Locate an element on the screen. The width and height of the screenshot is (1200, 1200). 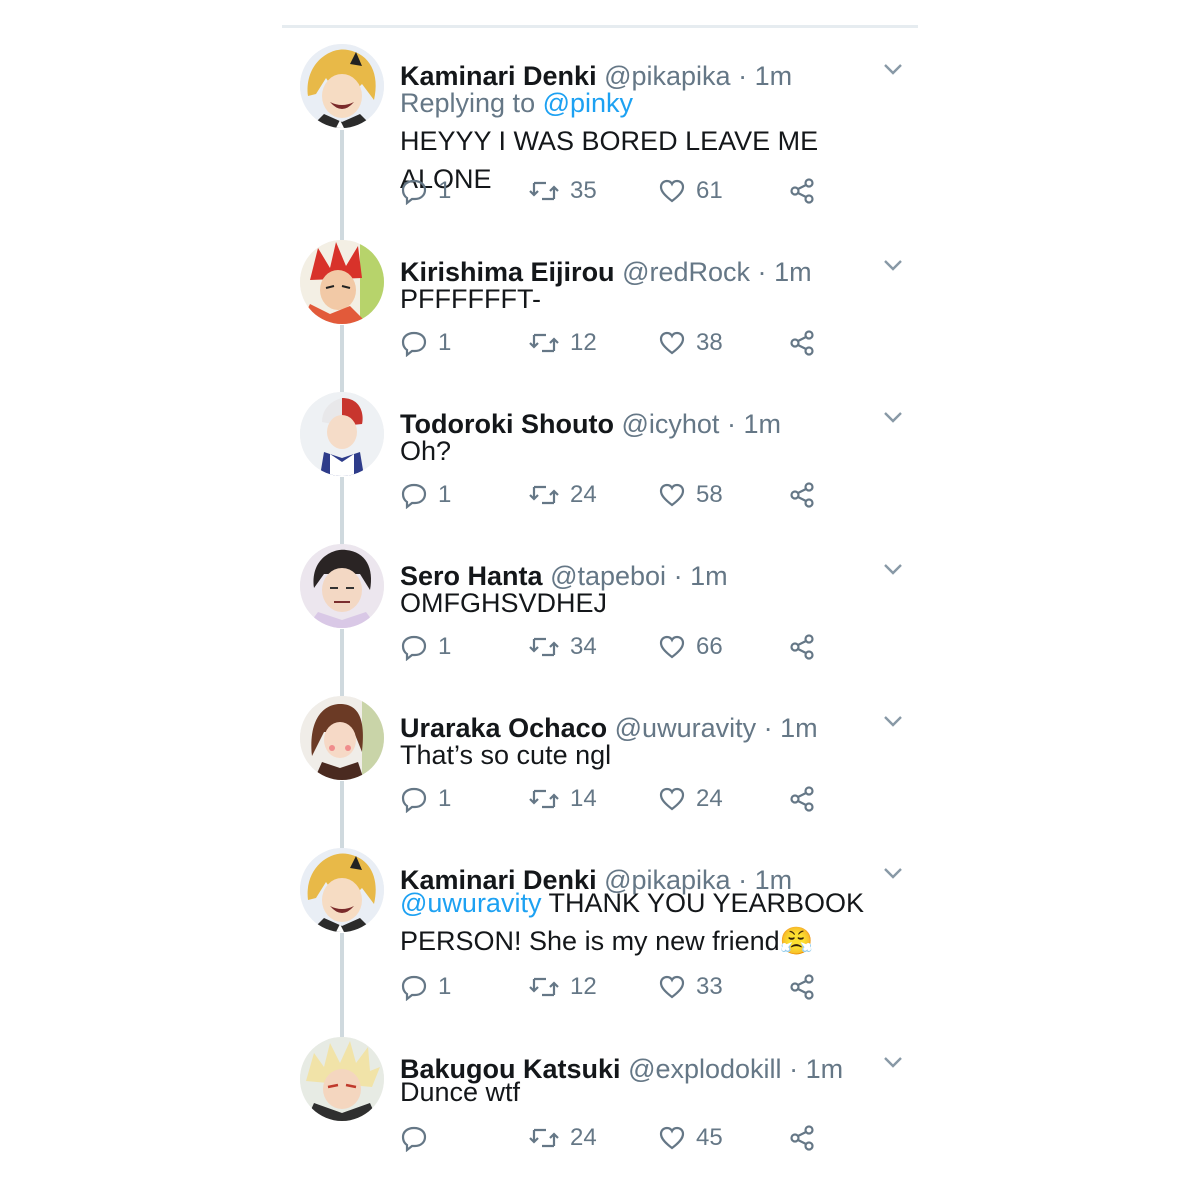
tweet-content: Oh? is located at coordinates (426, 451).